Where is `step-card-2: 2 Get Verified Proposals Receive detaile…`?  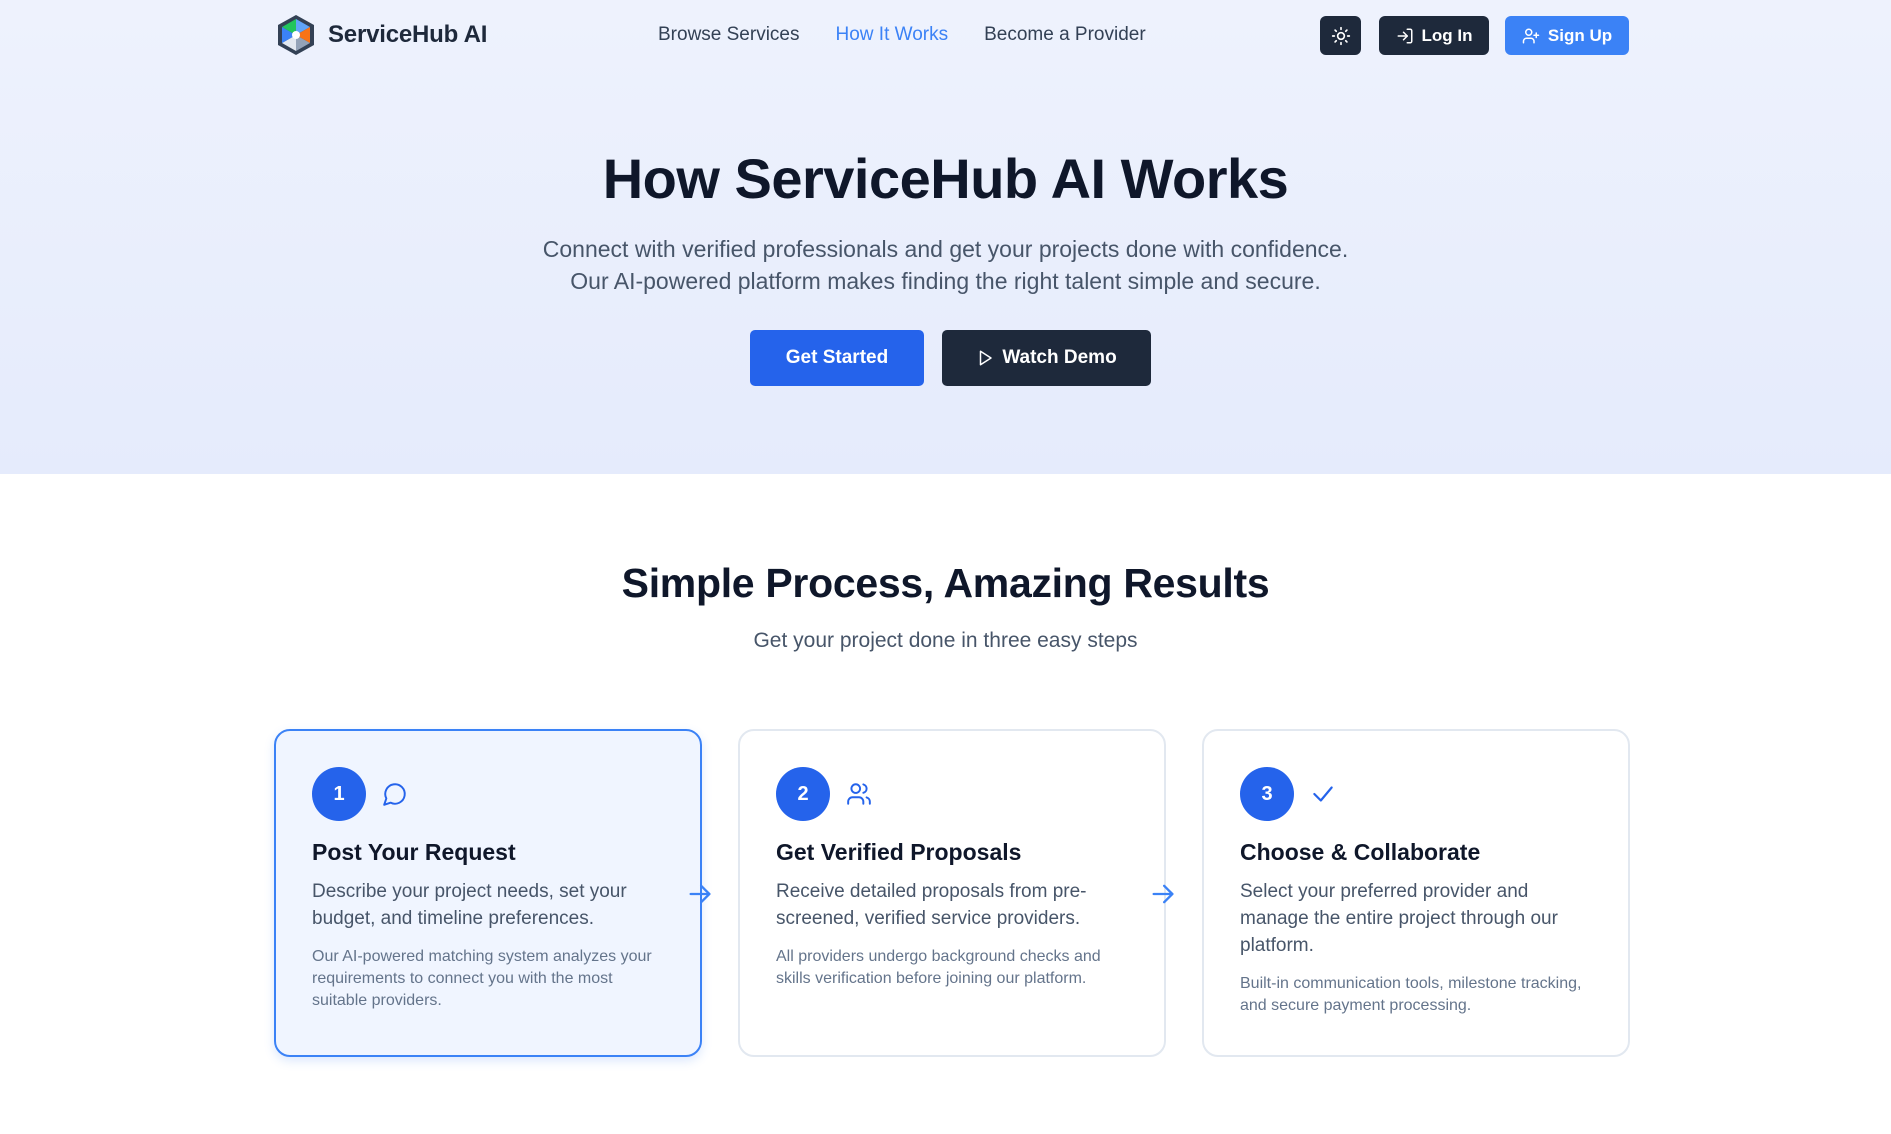 step-card-2: 2 Get Verified Proposals Receive detaile… is located at coordinates (952, 893).